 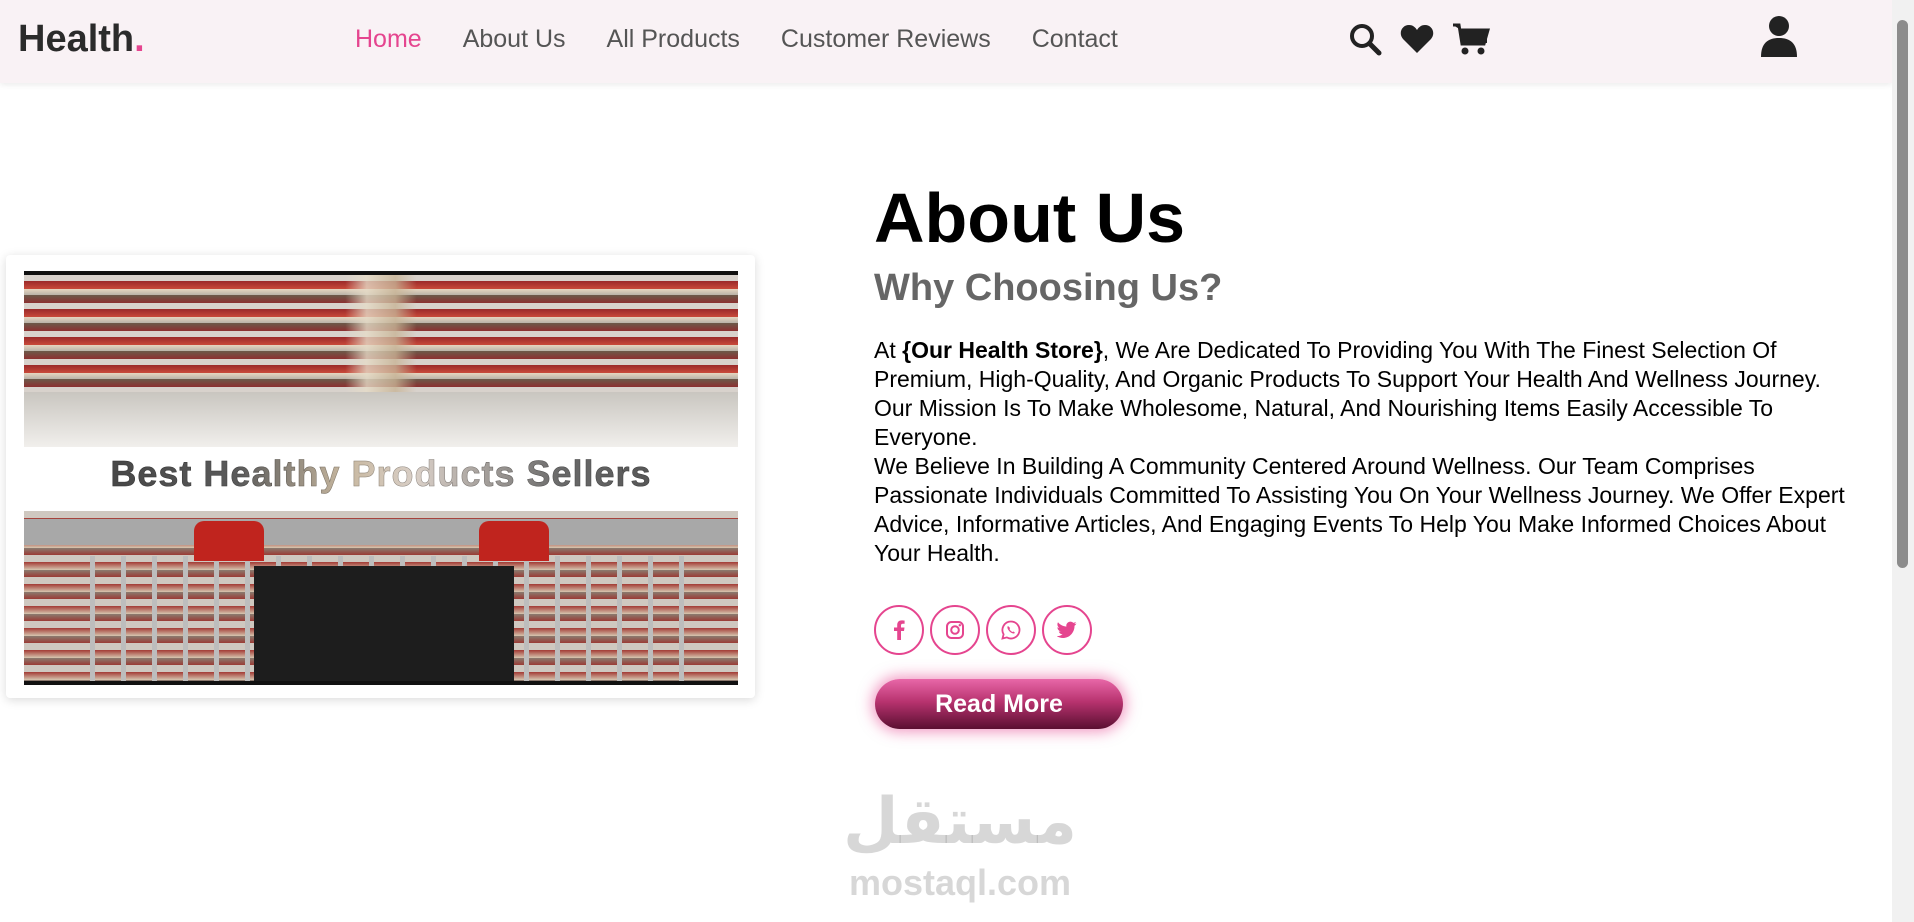 What do you see at coordinates (1048, 288) in the screenshot?
I see `section-subtitle: Why Choosing Us?` at bounding box center [1048, 288].